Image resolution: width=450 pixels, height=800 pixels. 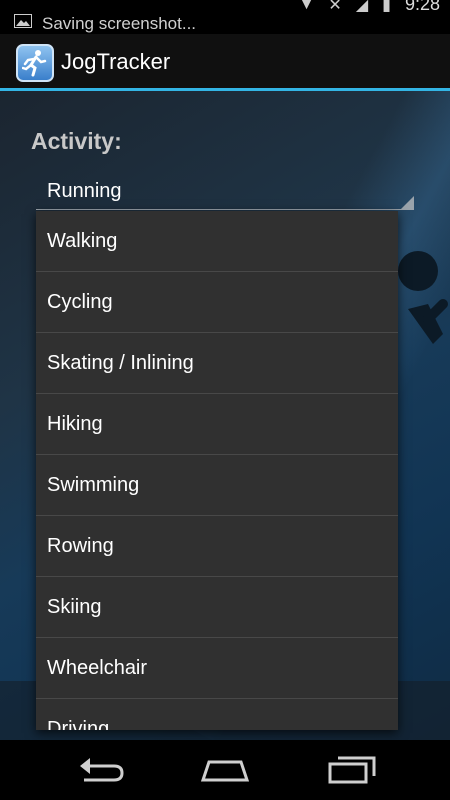 I want to click on signal-icon: ◢, so click(x=362, y=7).